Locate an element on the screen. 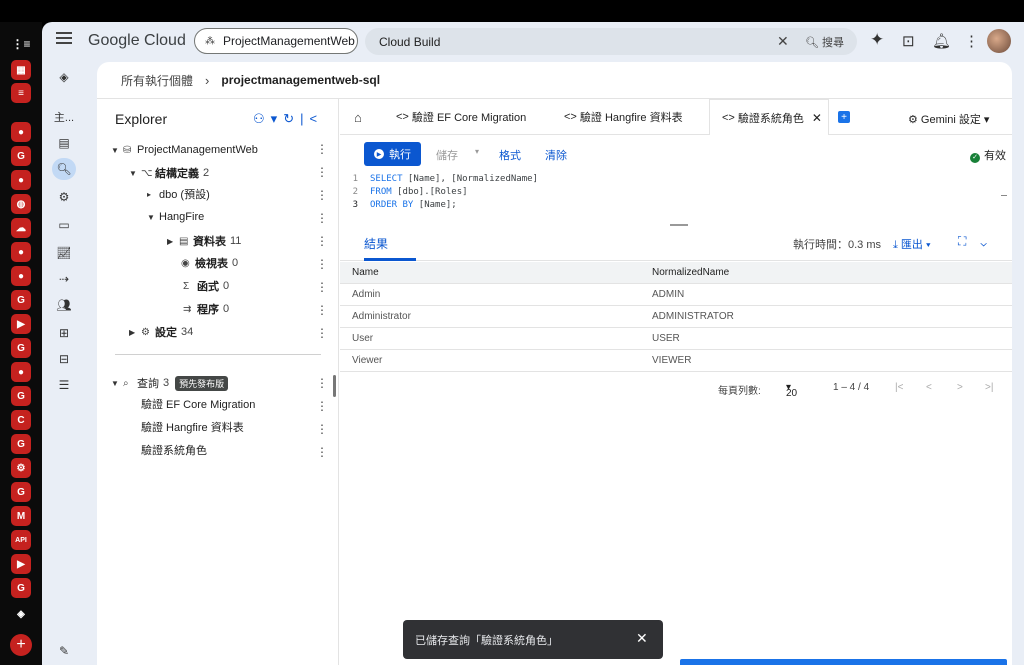  fullscreen-icon: ⛶ is located at coordinates (969, 241).